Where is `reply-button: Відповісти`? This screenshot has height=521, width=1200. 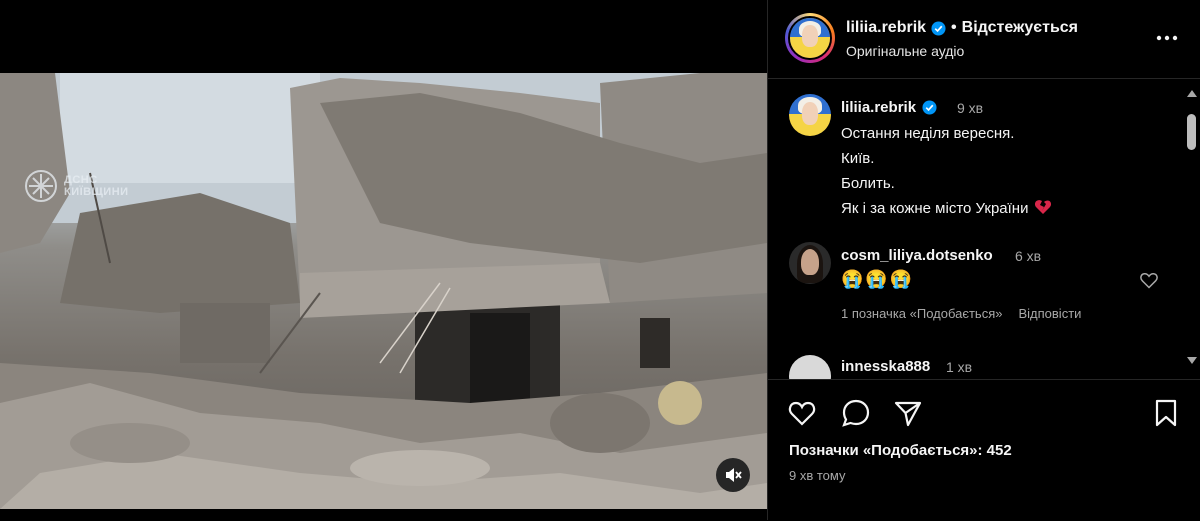
reply-button: Відповісти is located at coordinates (1049, 313).